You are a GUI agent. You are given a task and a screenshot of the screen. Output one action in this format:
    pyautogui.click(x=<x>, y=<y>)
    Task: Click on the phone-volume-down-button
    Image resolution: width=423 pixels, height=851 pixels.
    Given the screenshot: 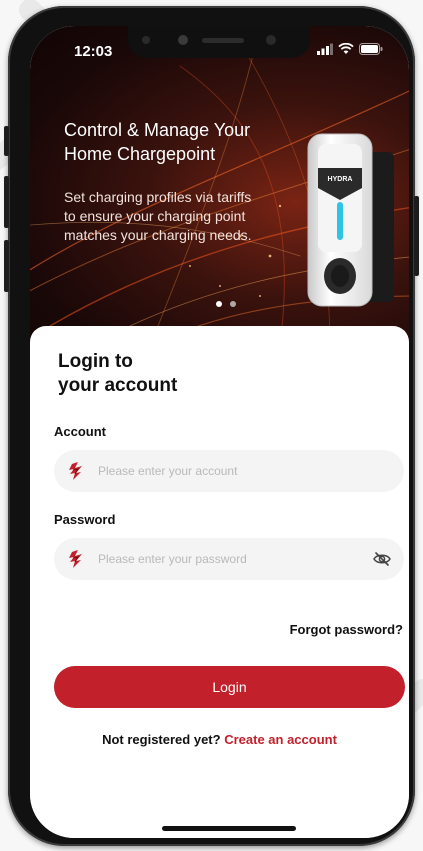 What is the action you would take?
    pyautogui.click(x=6, y=266)
    